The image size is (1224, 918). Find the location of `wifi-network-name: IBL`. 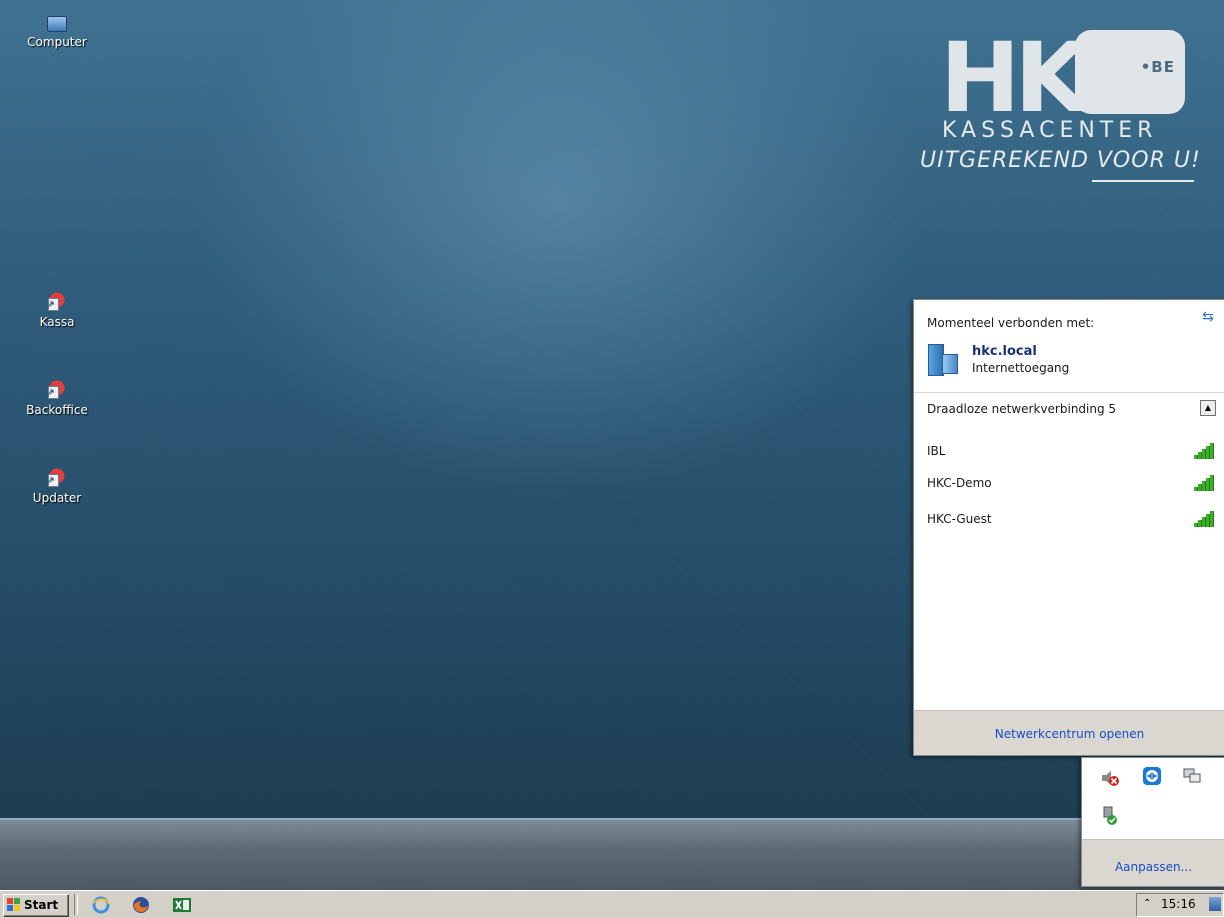

wifi-network-name: IBL is located at coordinates (936, 451).